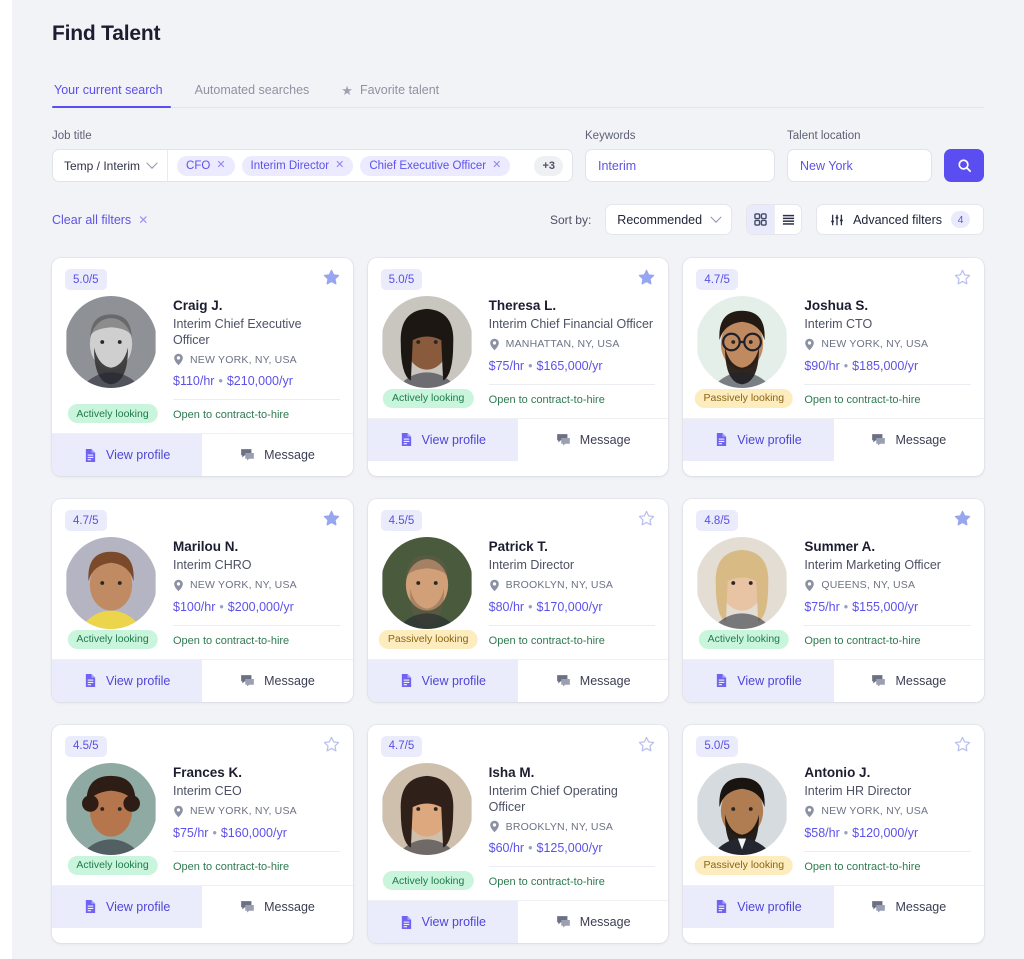  Describe the element at coordinates (548, 165) in the screenshot. I see `job-title-more-count: +3` at that location.